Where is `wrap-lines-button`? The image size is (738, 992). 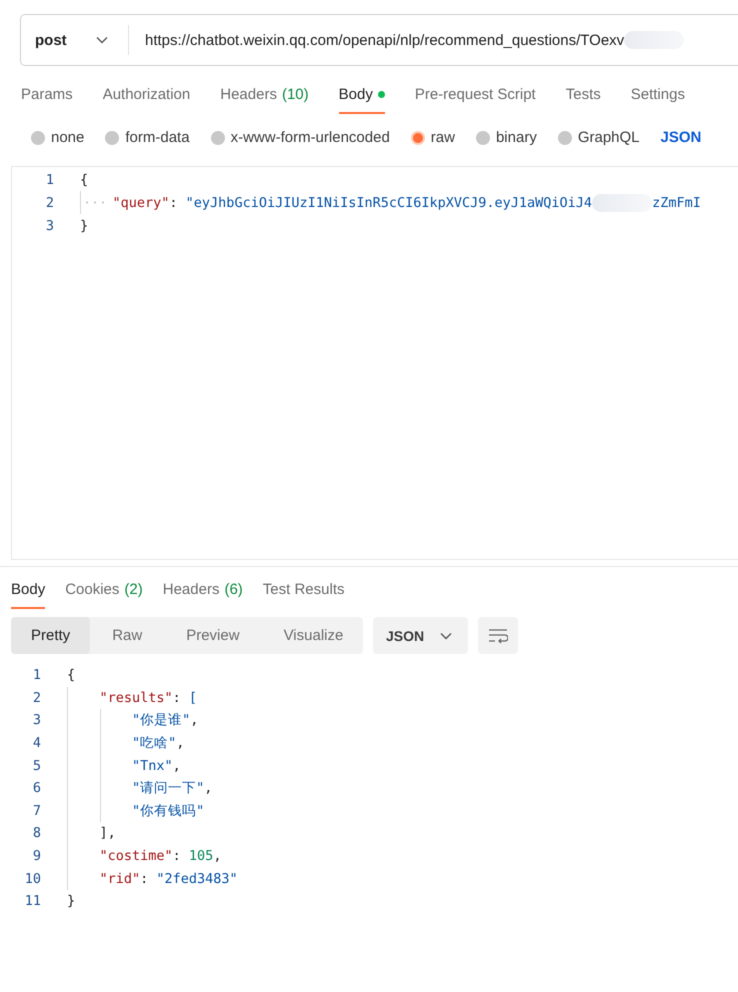 wrap-lines-button is located at coordinates (498, 635).